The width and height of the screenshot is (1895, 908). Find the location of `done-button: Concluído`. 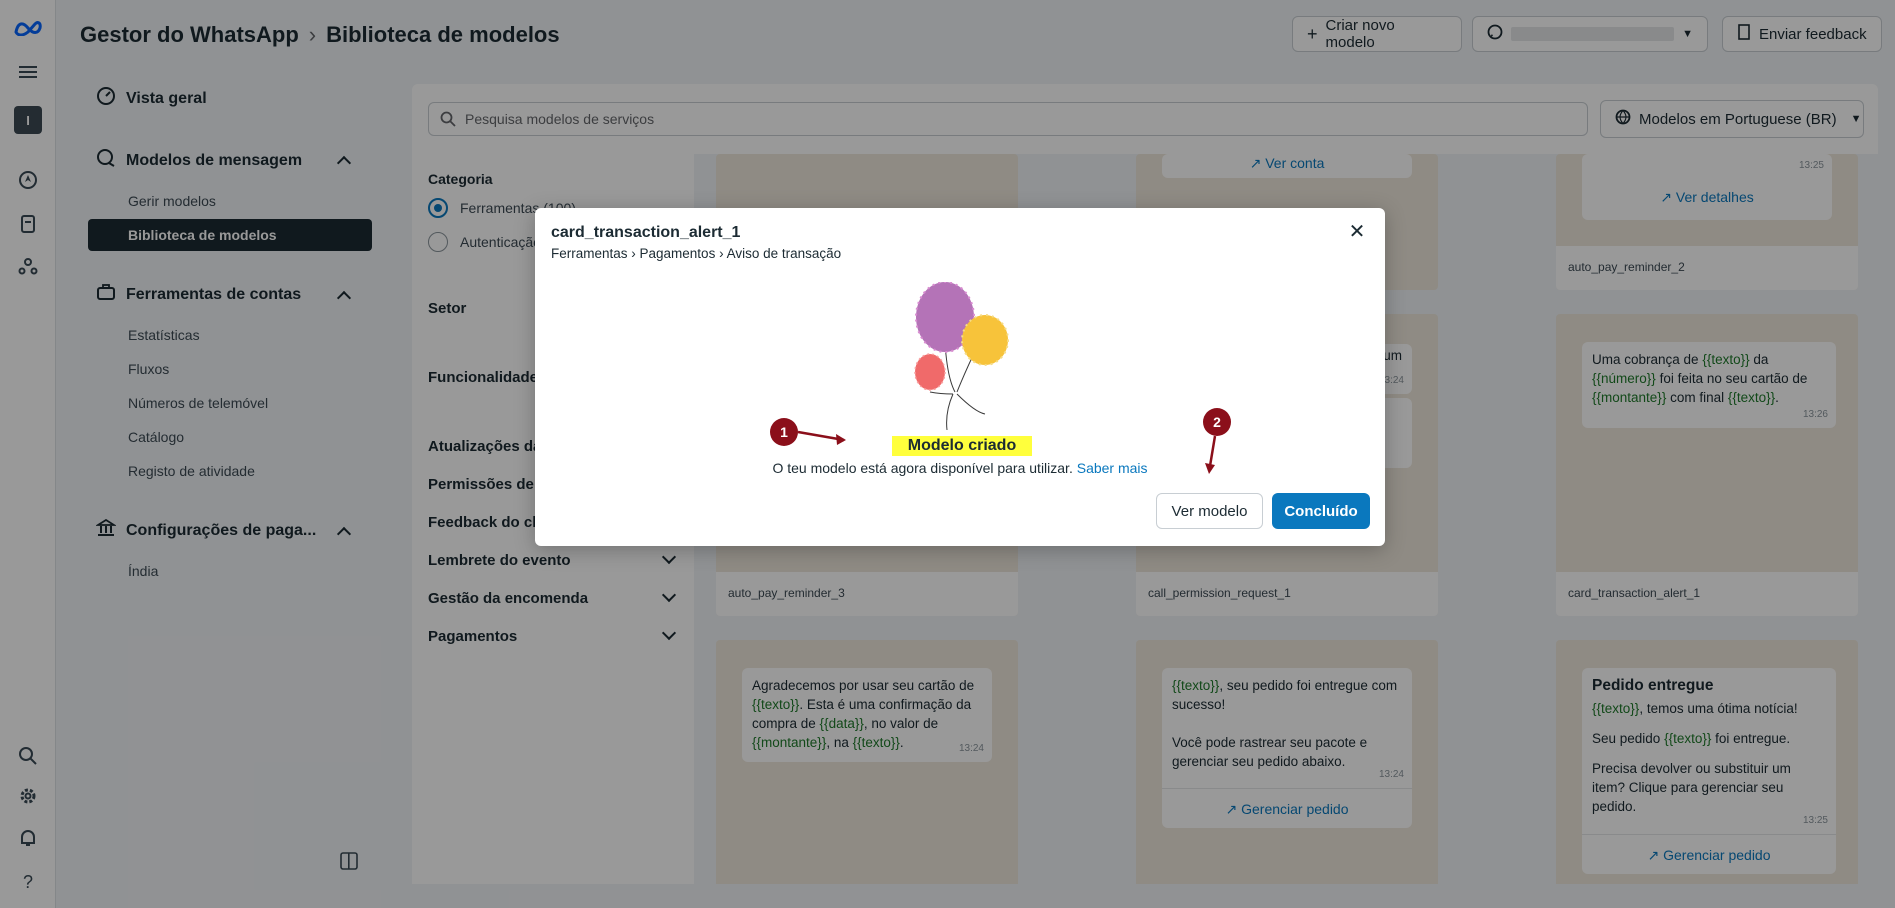

done-button: Concluído is located at coordinates (1321, 511).